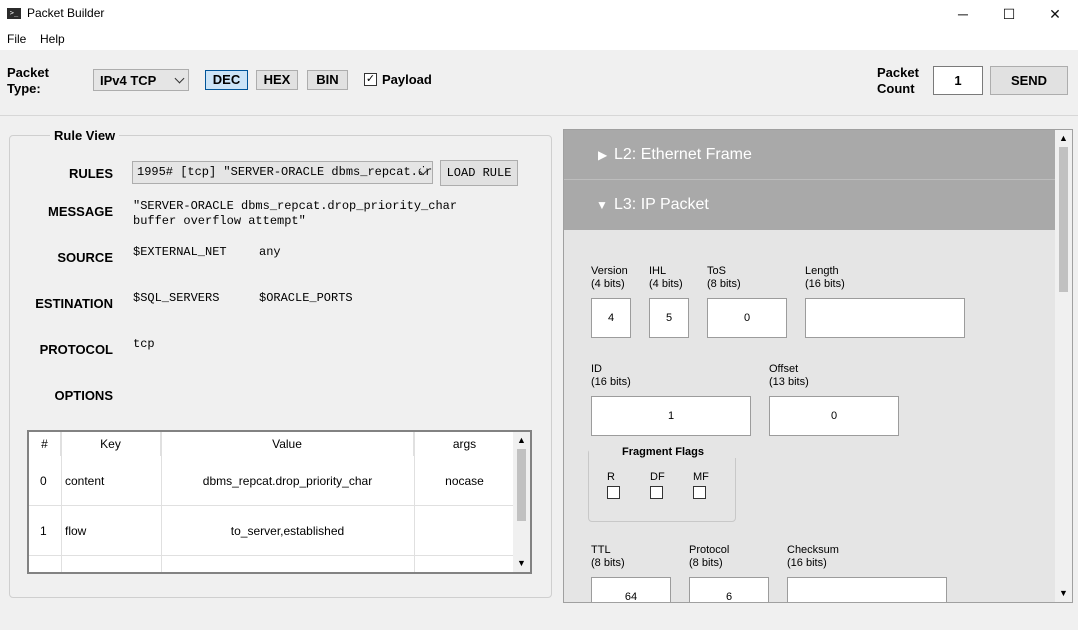 The image size is (1078, 630). What do you see at coordinates (608, 284) in the screenshot?
I see `version-label-bits: (4 bits)` at bounding box center [608, 284].